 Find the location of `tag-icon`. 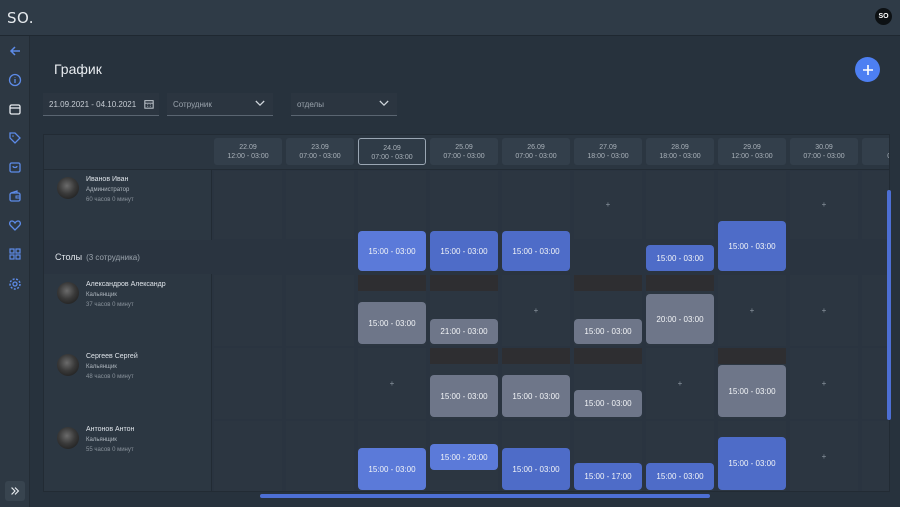

tag-icon is located at coordinates (15, 138).